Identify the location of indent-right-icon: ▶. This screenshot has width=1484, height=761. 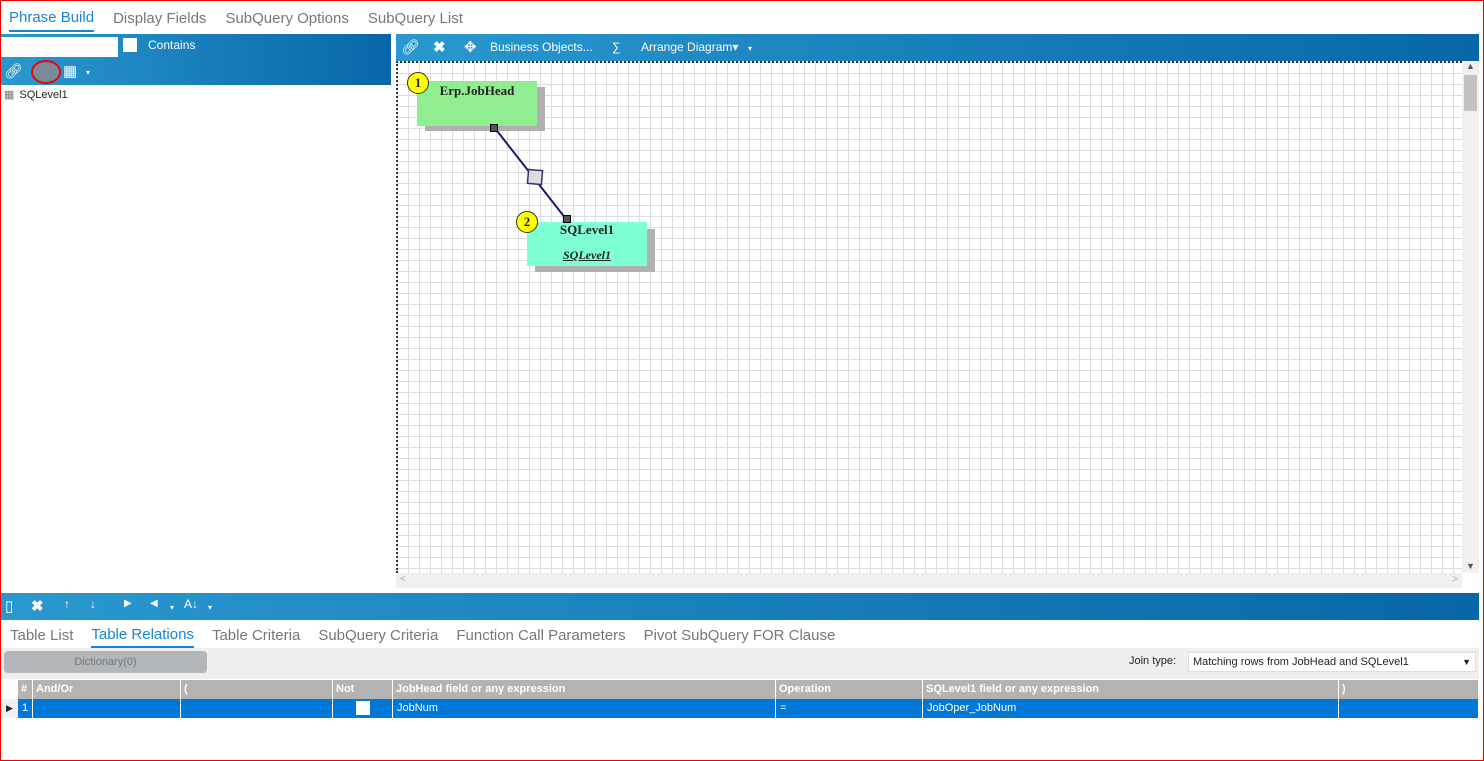
(128, 603).